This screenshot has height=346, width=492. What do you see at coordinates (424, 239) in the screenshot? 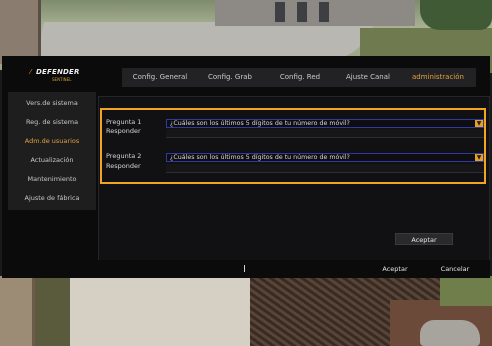
I see `inner-accept-button: Aceptar` at bounding box center [424, 239].